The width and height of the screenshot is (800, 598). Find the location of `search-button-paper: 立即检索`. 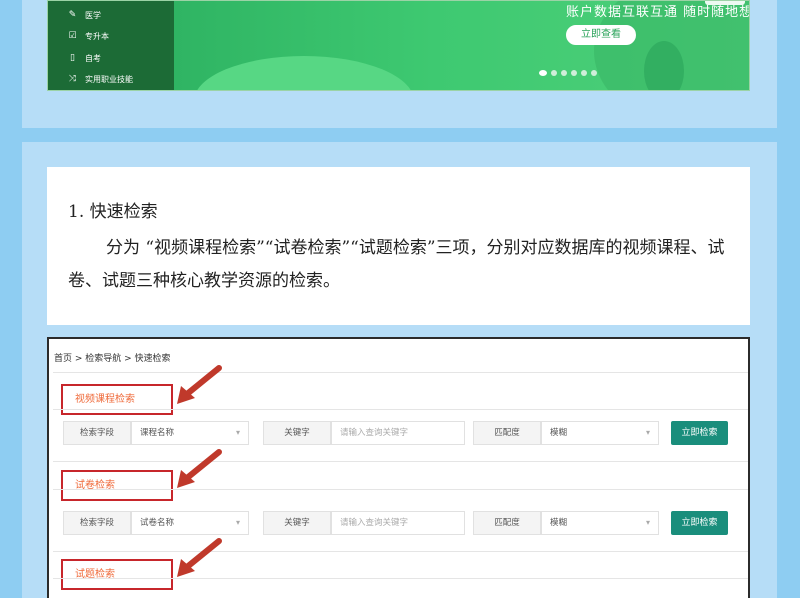

search-button-paper: 立即检索 is located at coordinates (699, 523).